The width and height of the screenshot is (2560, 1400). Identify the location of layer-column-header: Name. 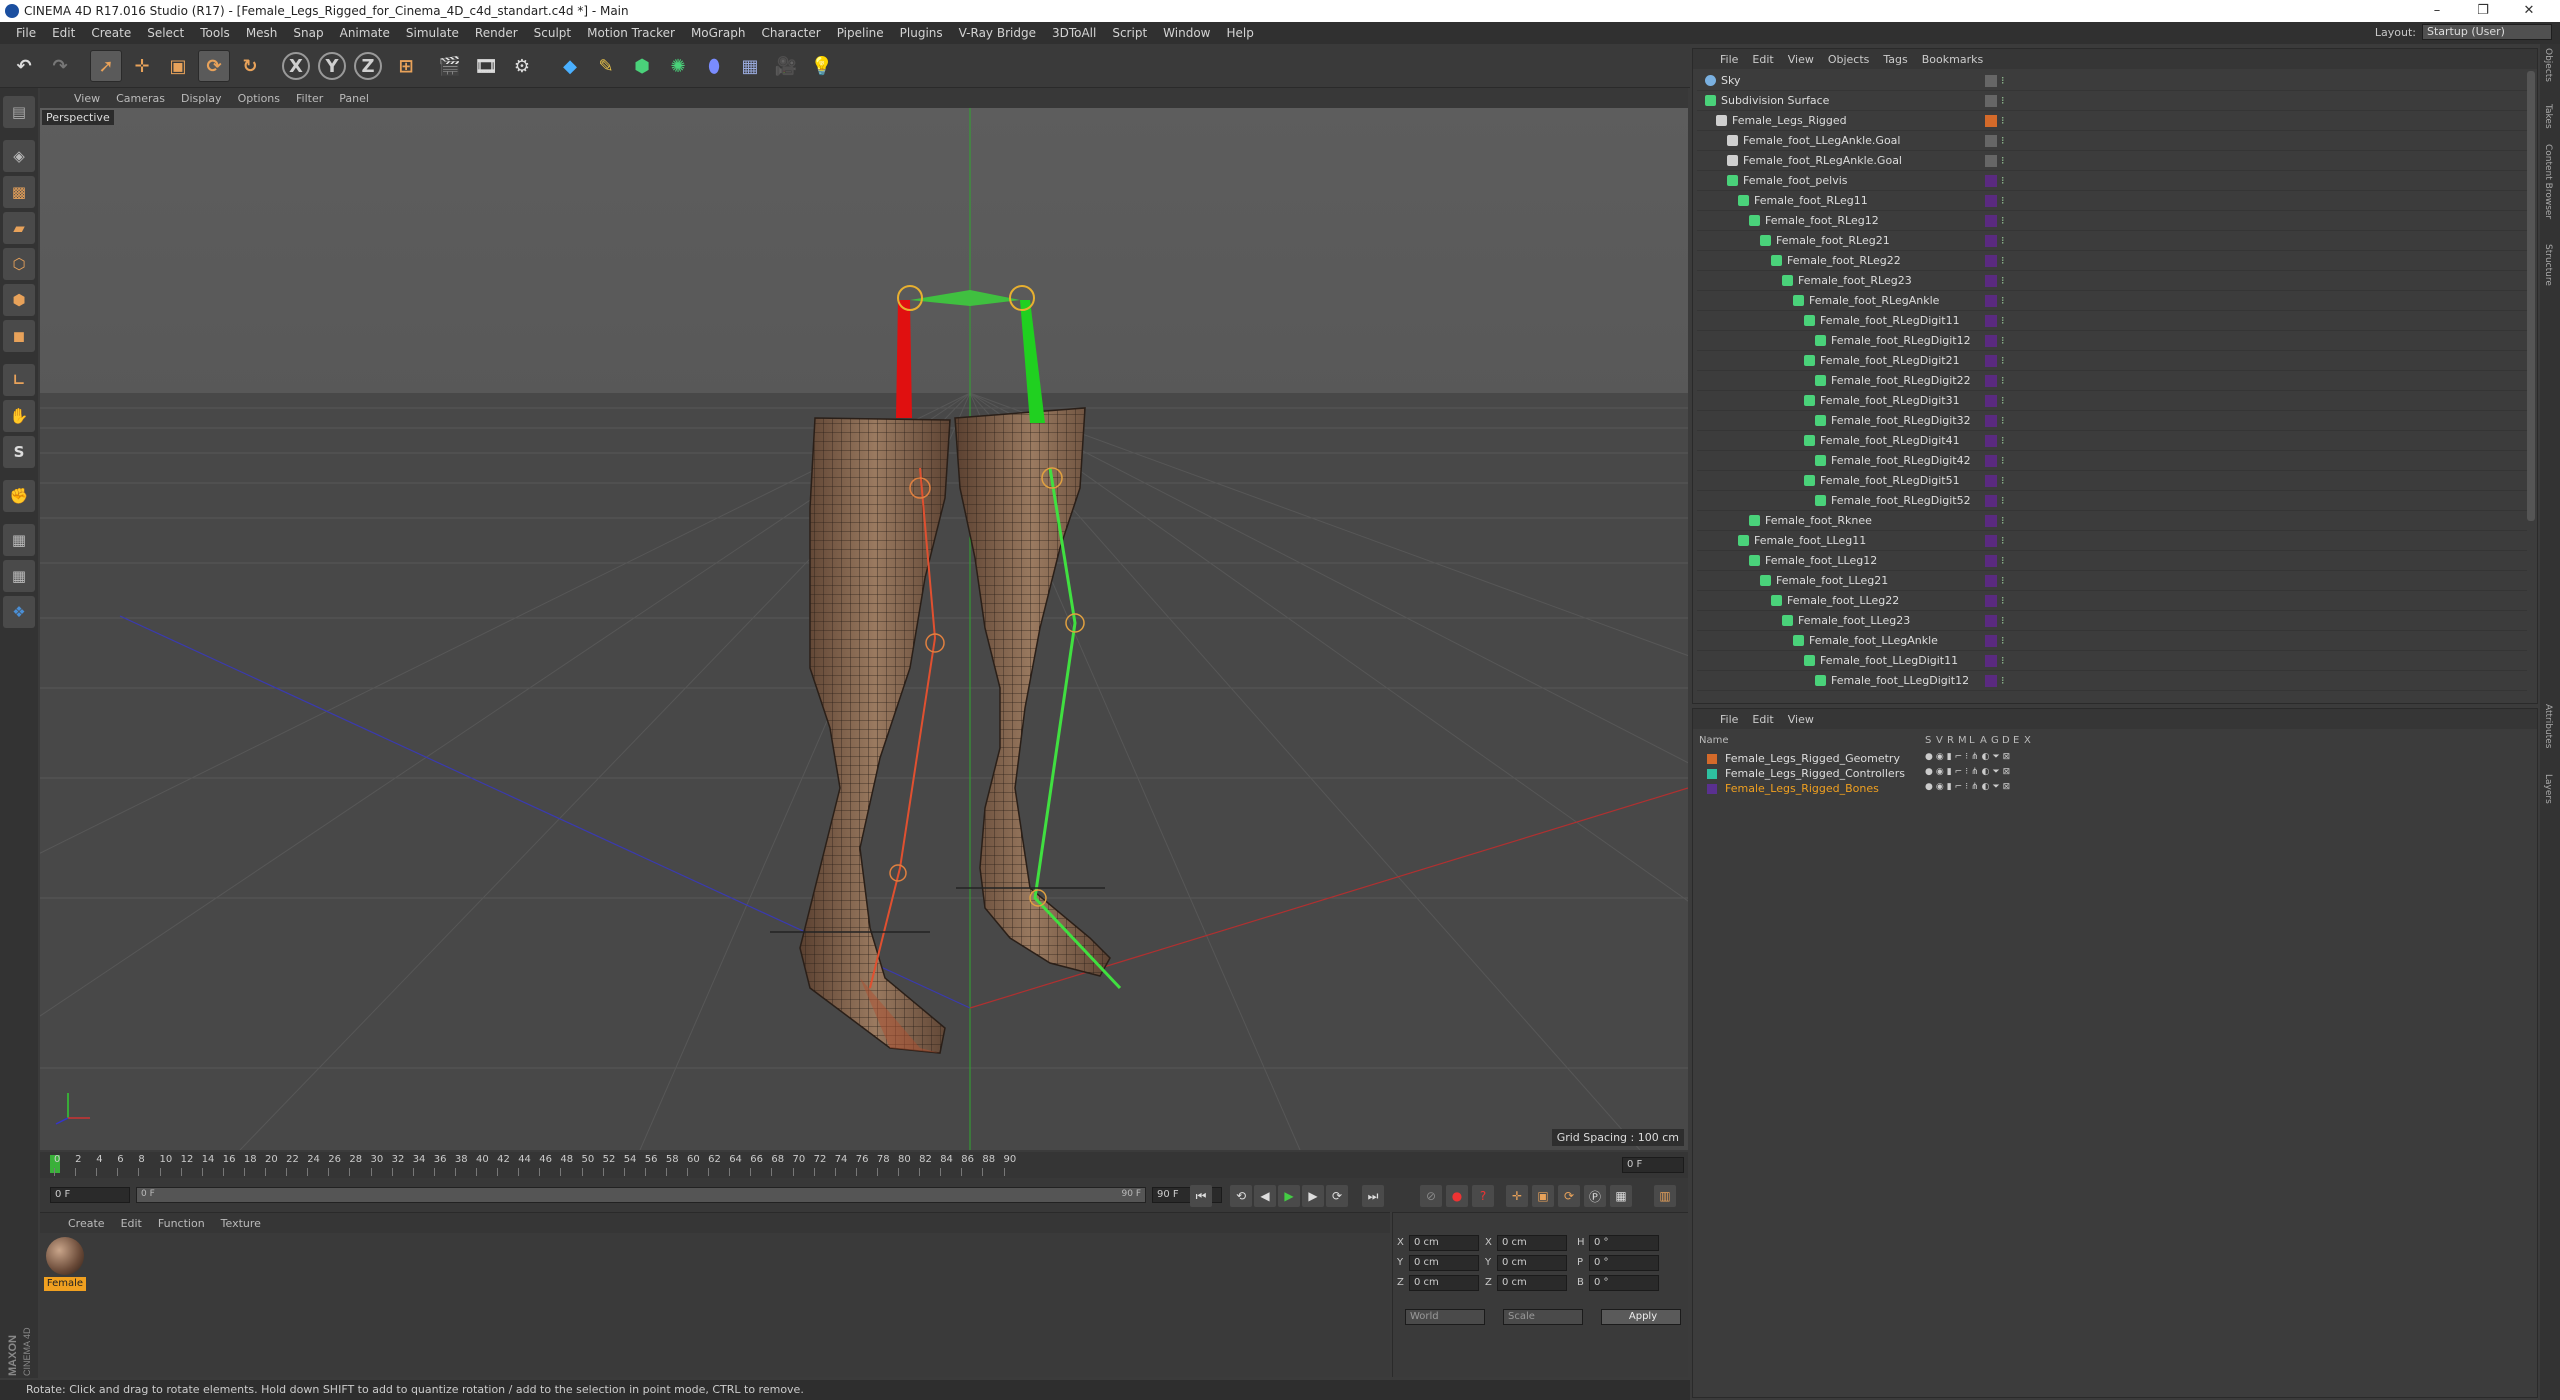
(1714, 740).